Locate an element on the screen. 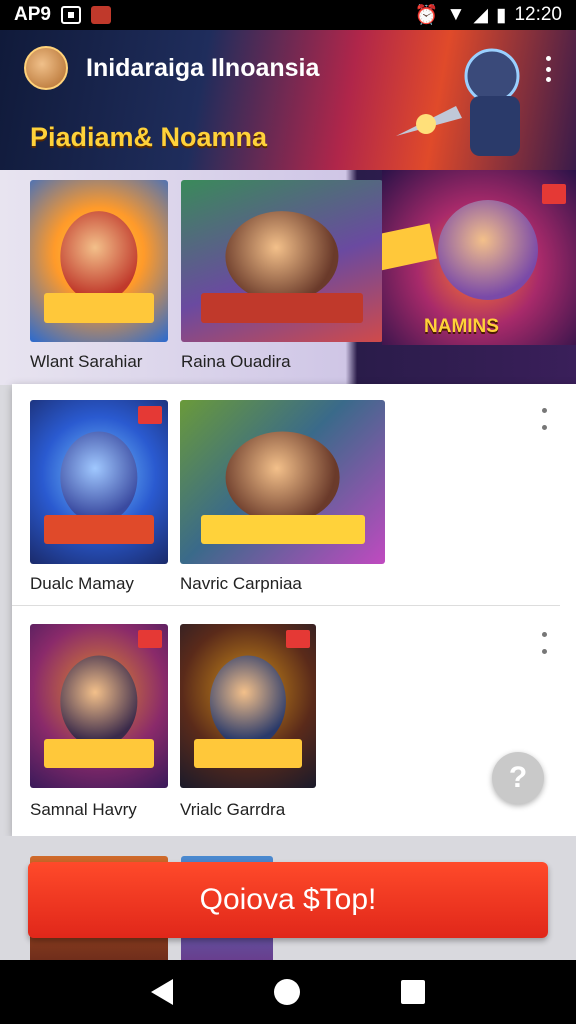  screenshot-icon is located at coordinates (70, 15).